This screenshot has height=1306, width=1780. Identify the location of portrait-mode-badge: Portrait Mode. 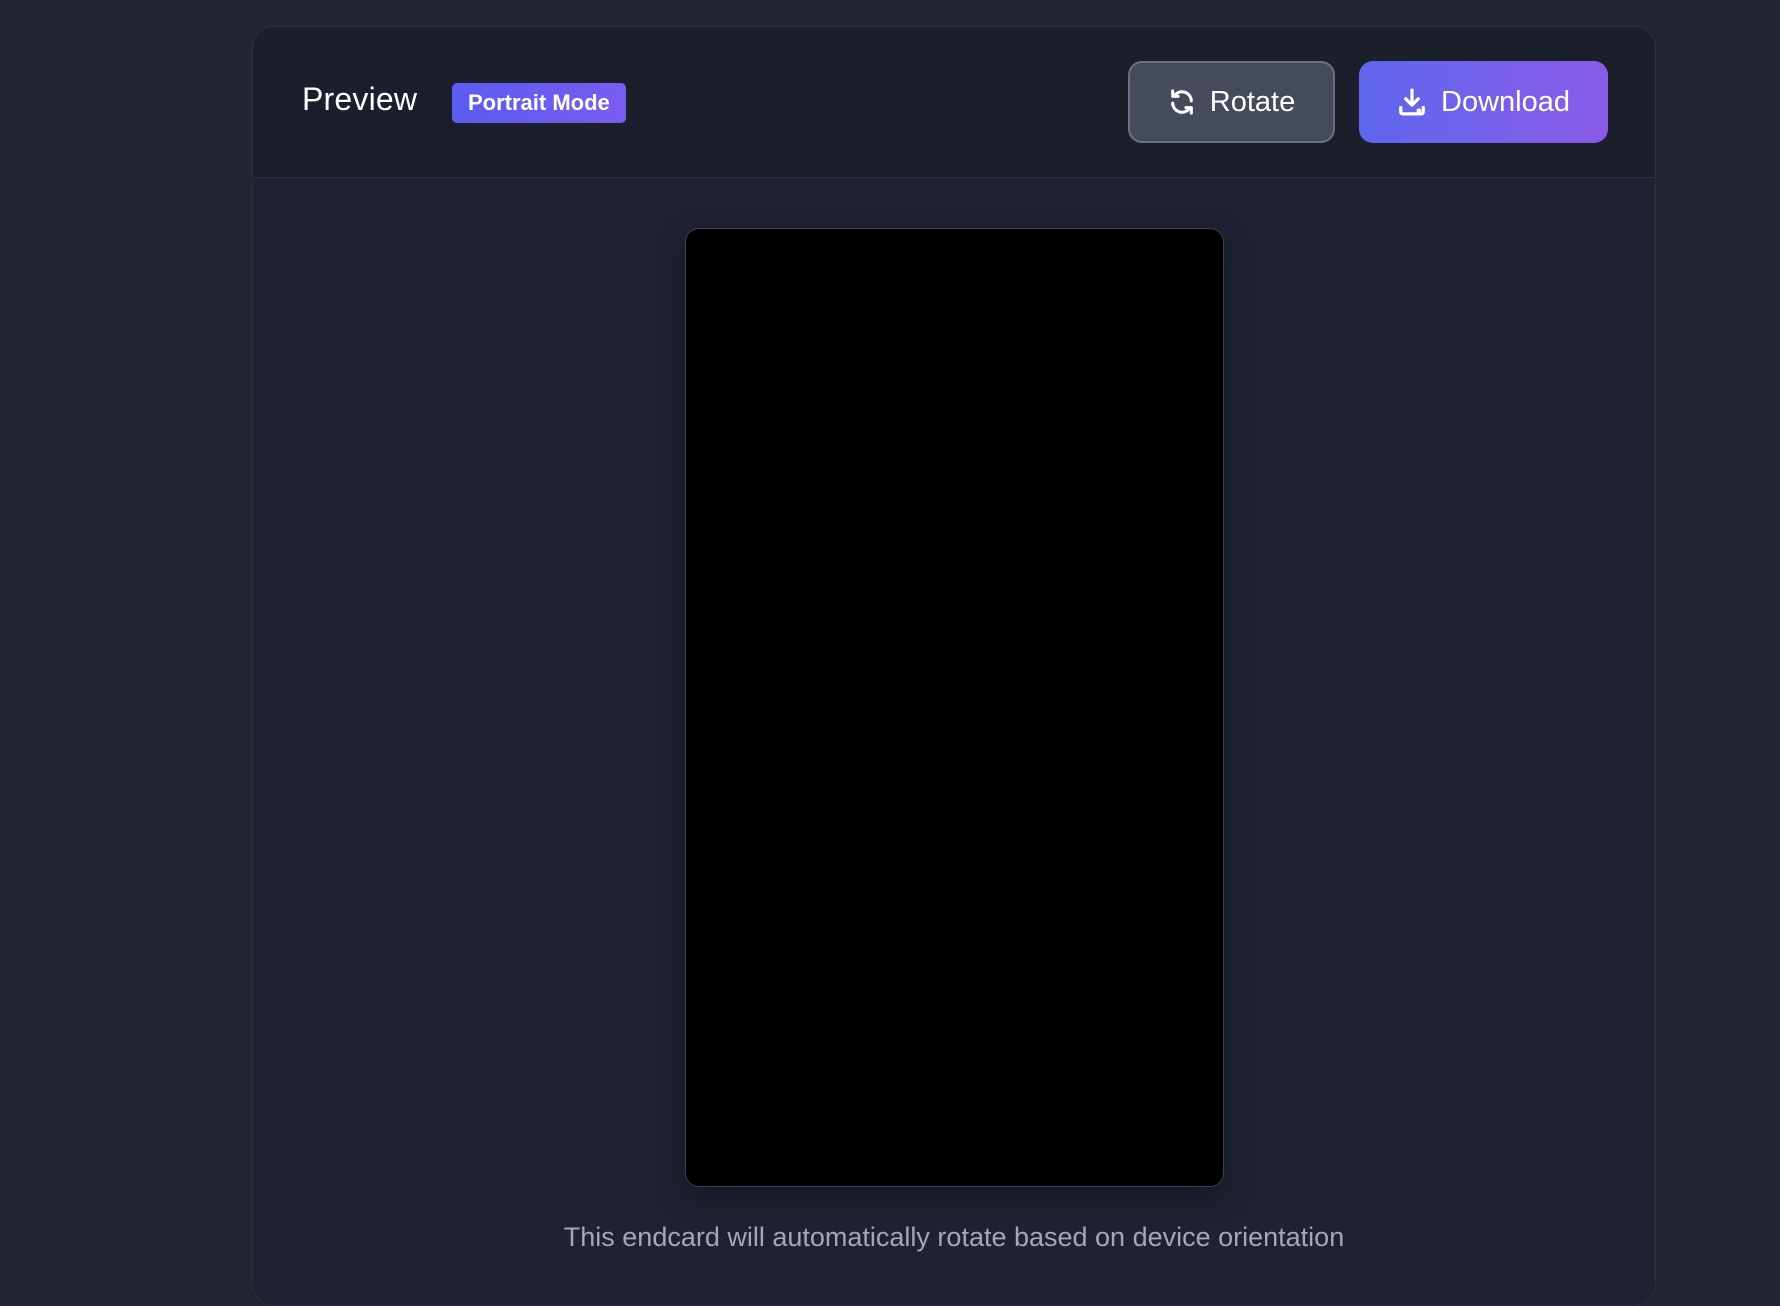
(539, 103).